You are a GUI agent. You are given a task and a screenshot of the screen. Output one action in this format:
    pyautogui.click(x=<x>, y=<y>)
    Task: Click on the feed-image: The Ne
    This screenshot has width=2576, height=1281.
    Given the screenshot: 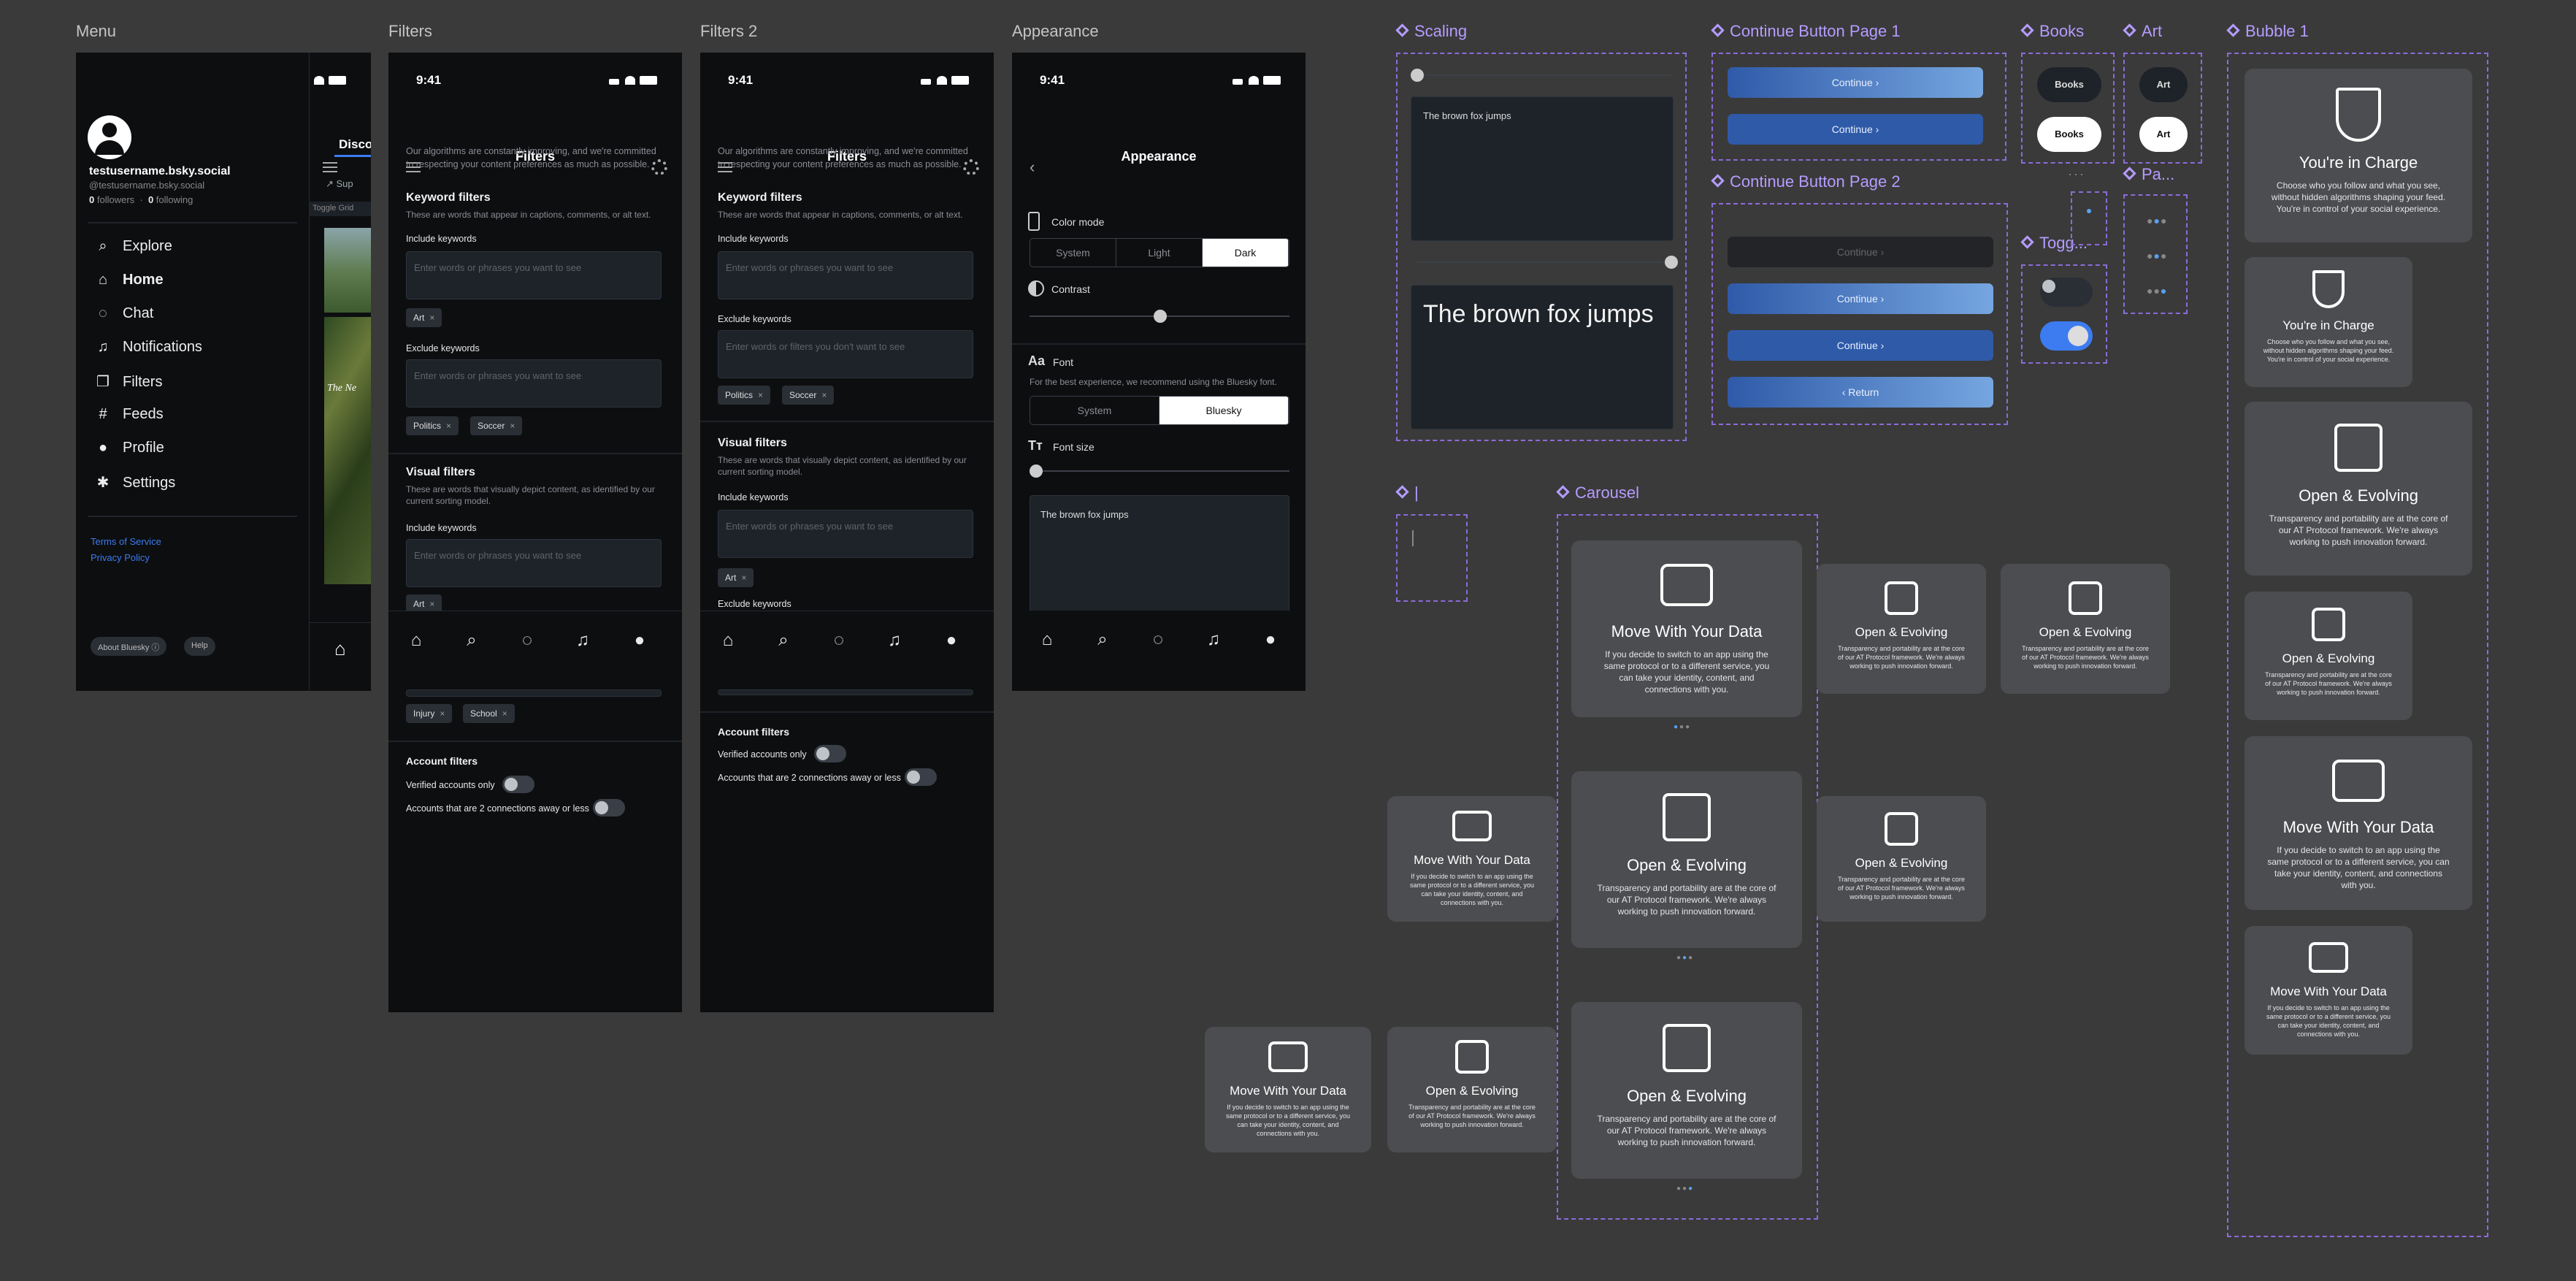 What is the action you would take?
    pyautogui.click(x=347, y=450)
    